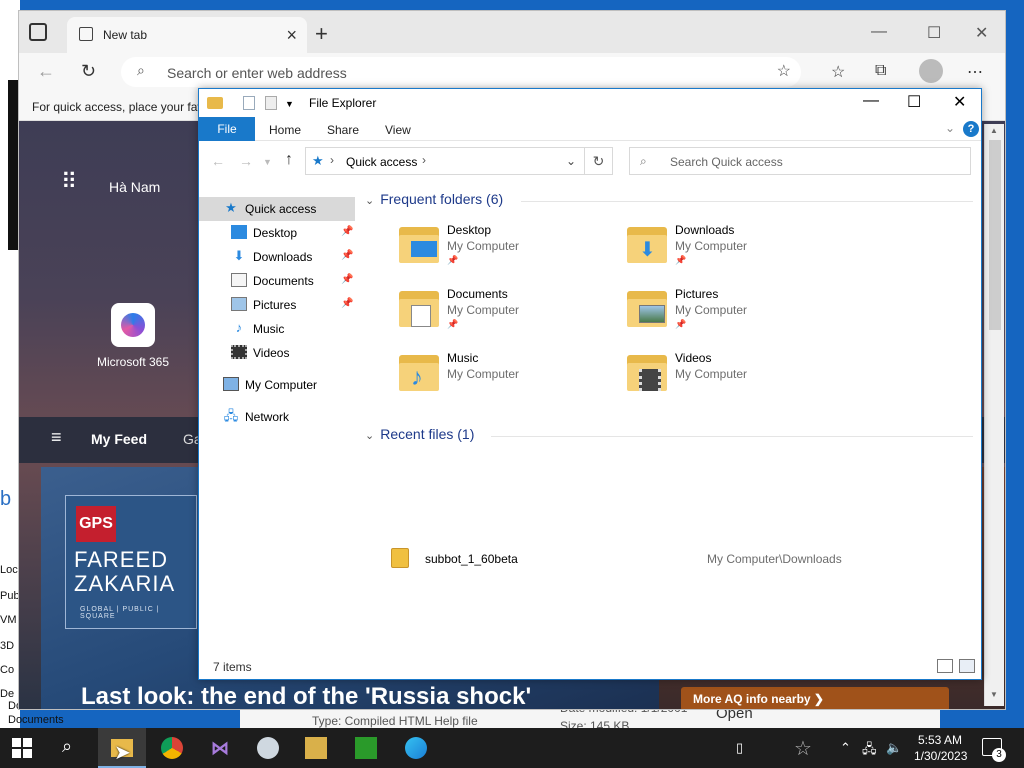 Image resolution: width=1024 pixels, height=768 pixels. I want to click on menu-icon: ≡, so click(56, 437).